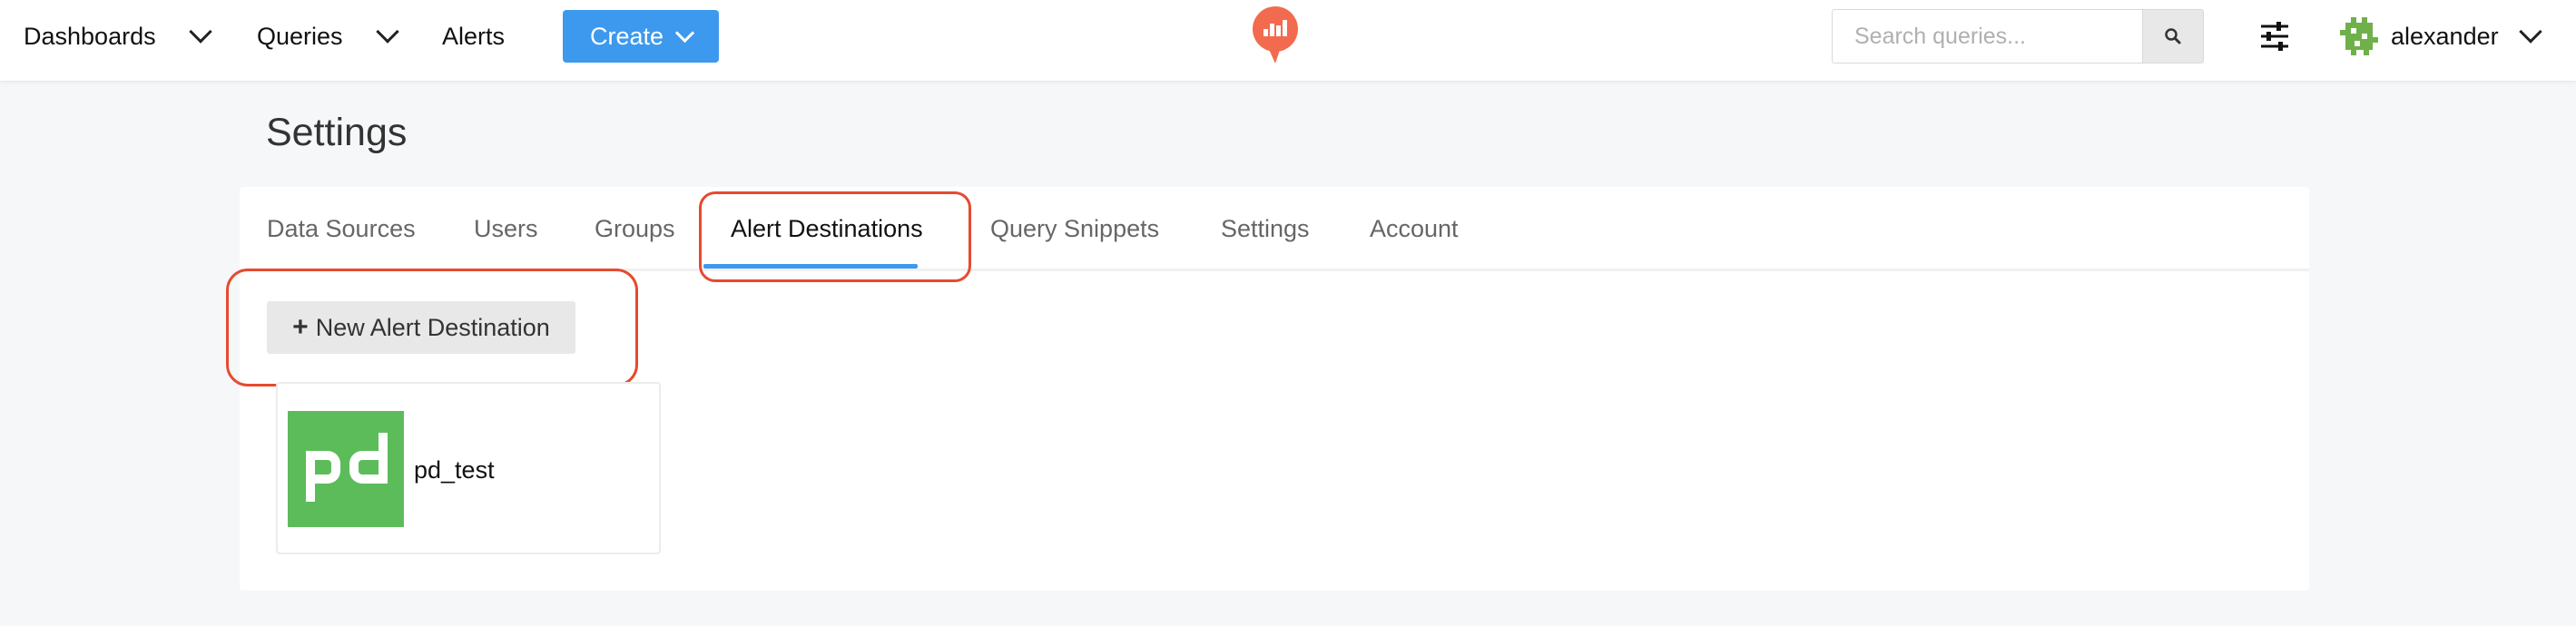 The height and width of the screenshot is (626, 2576). I want to click on highlight-outline-button, so click(432, 327).